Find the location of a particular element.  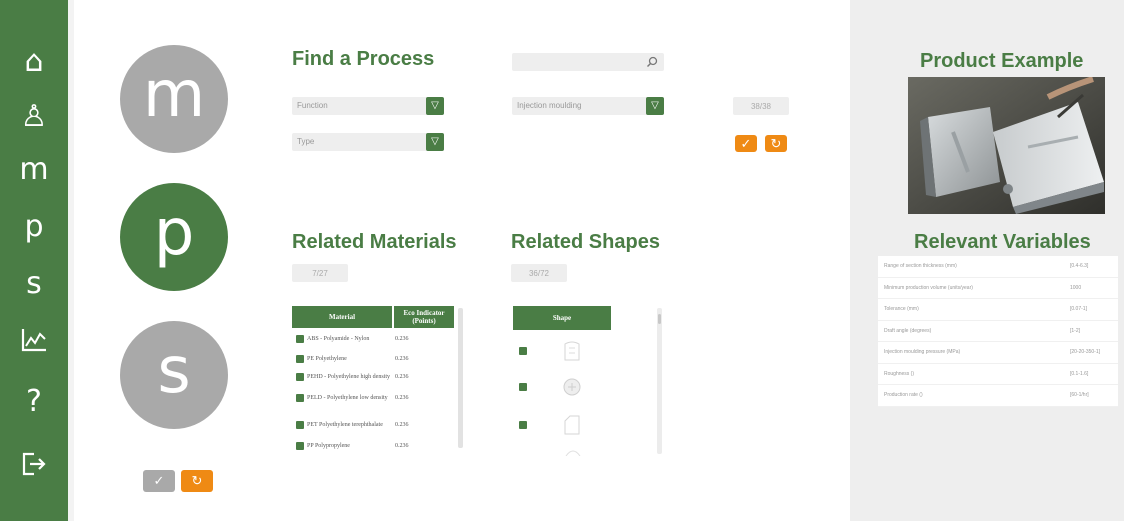

related-shapes-title: Related Shapes is located at coordinates (585, 242).